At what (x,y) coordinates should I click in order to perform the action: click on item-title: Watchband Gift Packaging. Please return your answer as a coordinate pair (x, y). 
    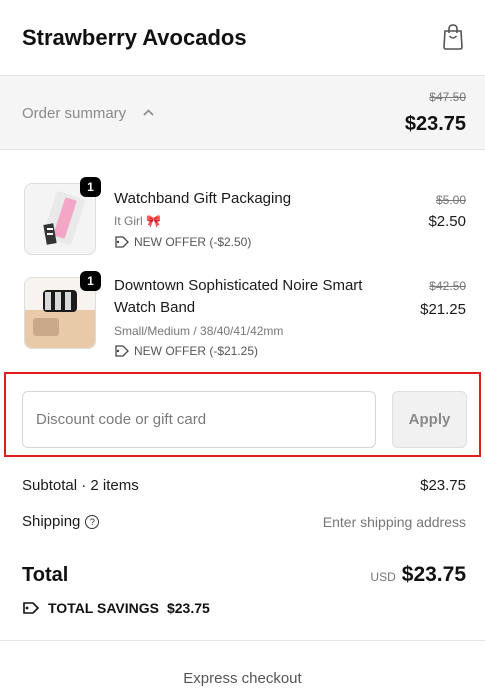
    Looking at the image, I should click on (203, 198).